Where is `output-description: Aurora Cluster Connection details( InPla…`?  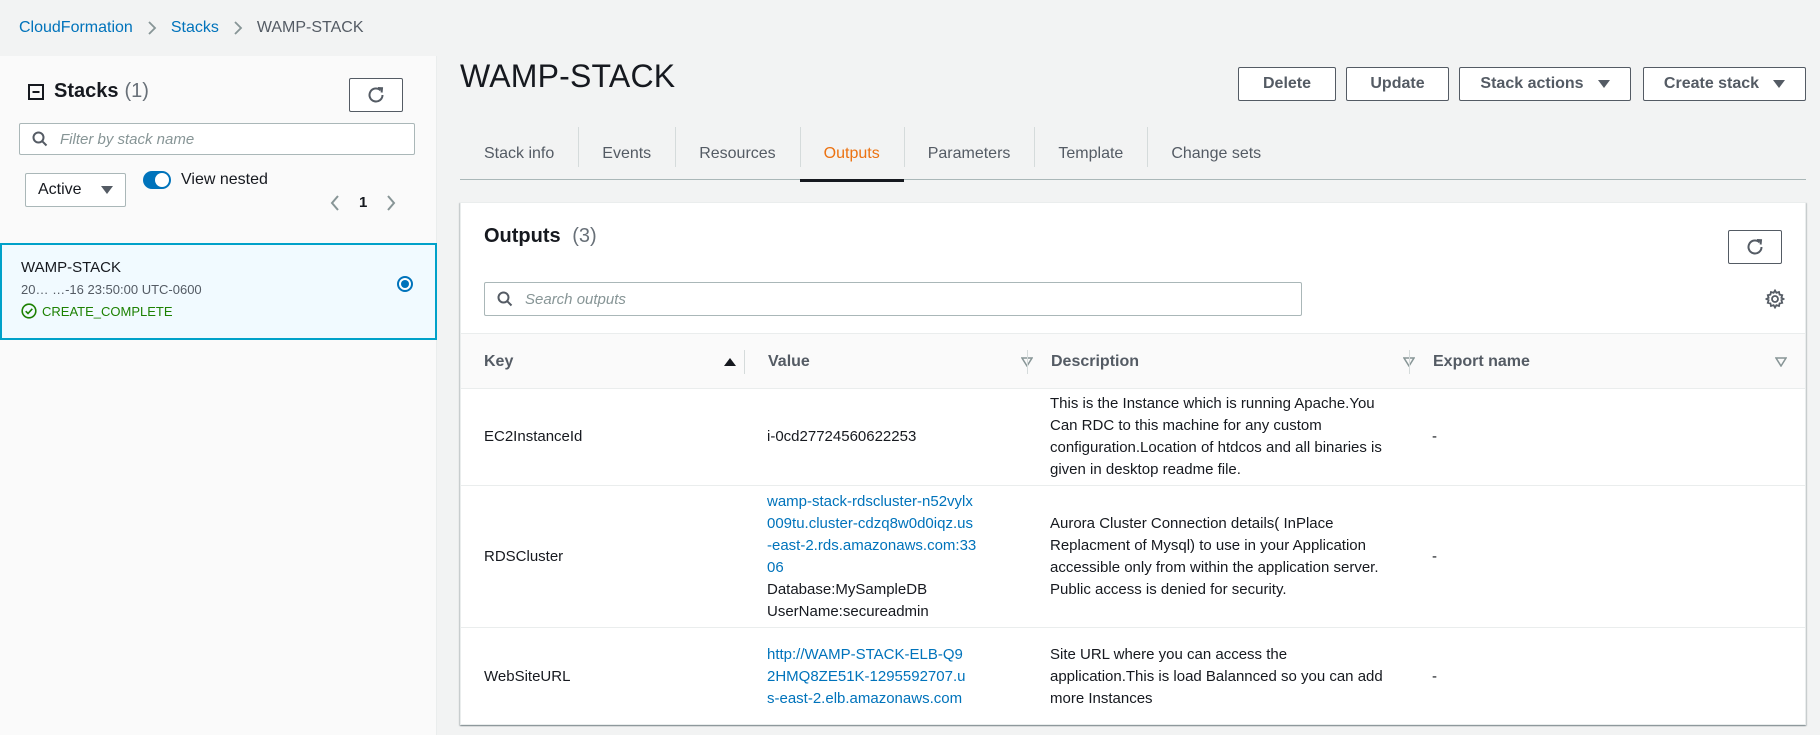
output-description: Aurora Cluster Connection details( InPla… is located at coordinates (1214, 556).